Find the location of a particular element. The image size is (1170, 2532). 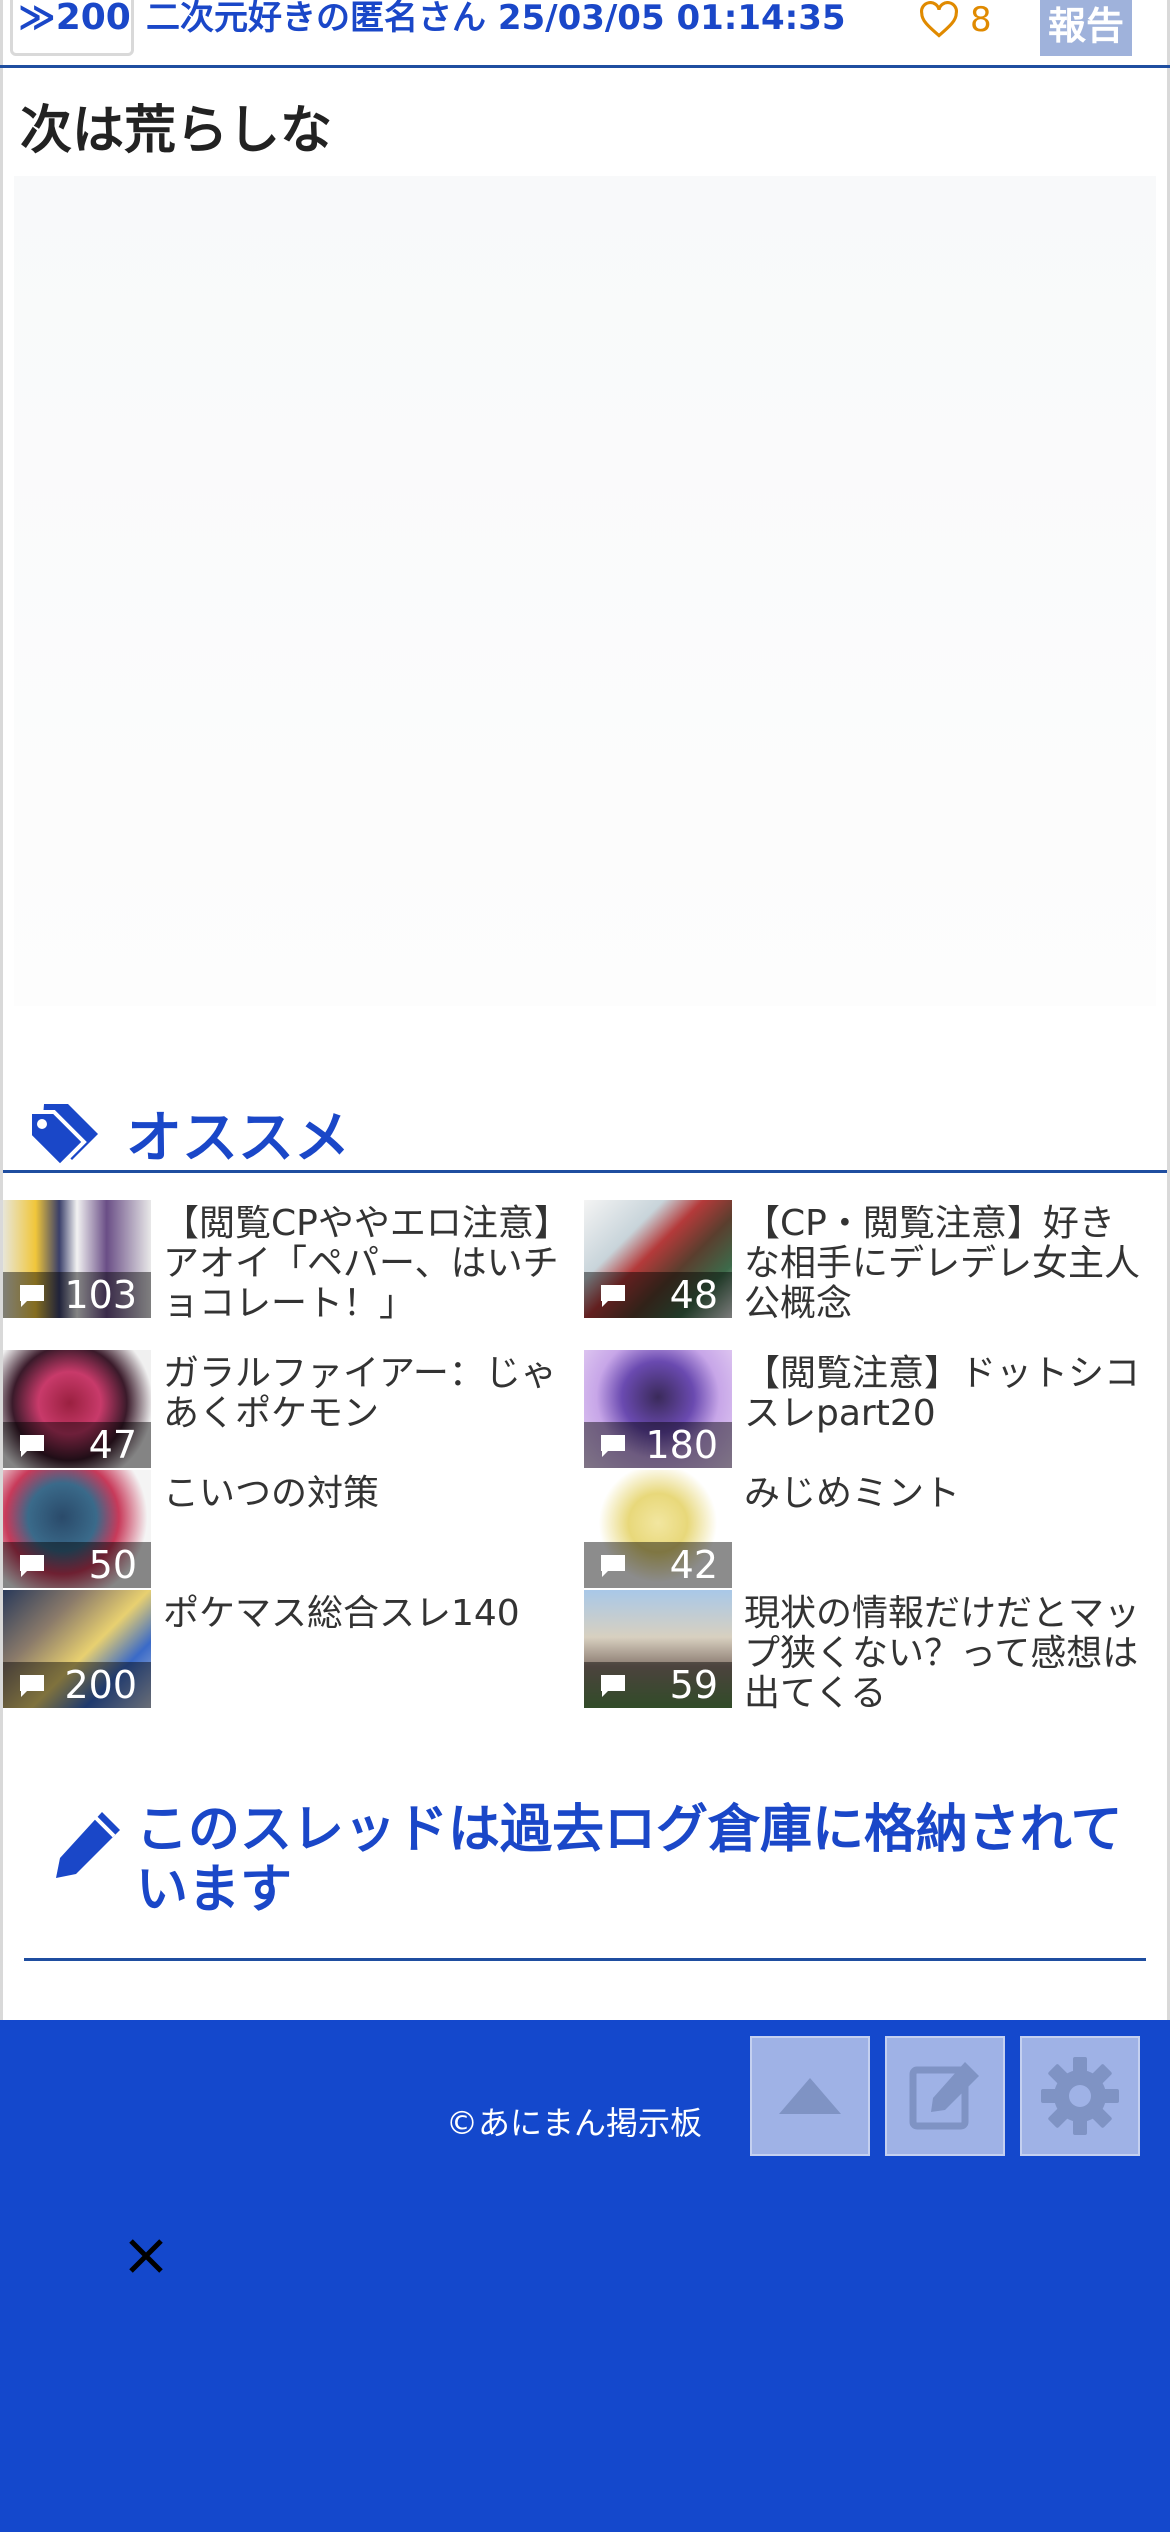

recommend-item: 42 みじめミント is located at coordinates (869, 1529).